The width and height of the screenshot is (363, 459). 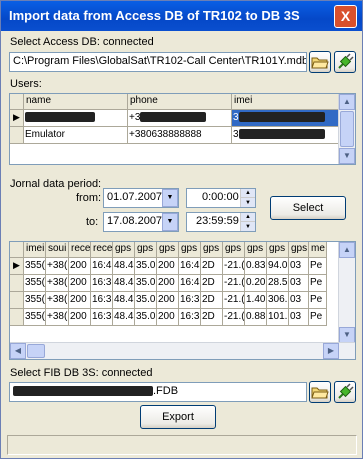 What do you see at coordinates (256, 300) in the screenshot?
I see `journal-cell: 1.40` at bounding box center [256, 300].